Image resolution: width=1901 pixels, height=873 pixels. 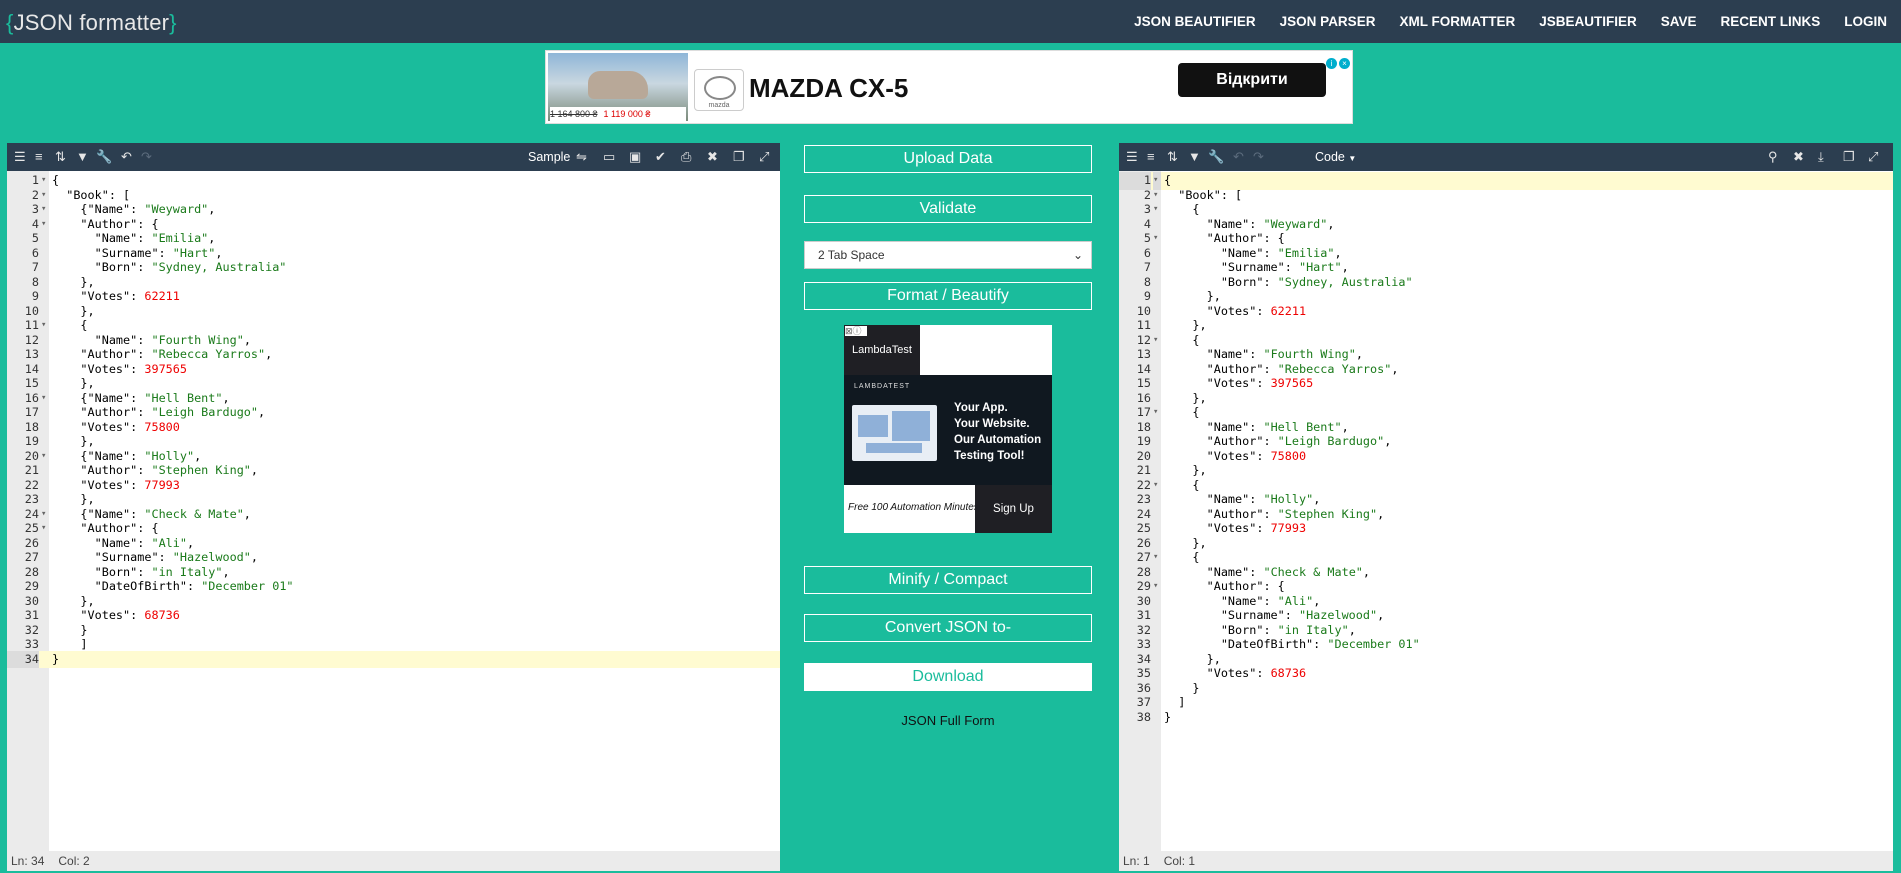 I want to click on output-editor-toolbar: ☰ ≡ ⇅ ▼ 🔧 ↶ ↷ Code ▼ ⚲ ✖ ⤓ ❐ ⤢, so click(x=1506, y=157).